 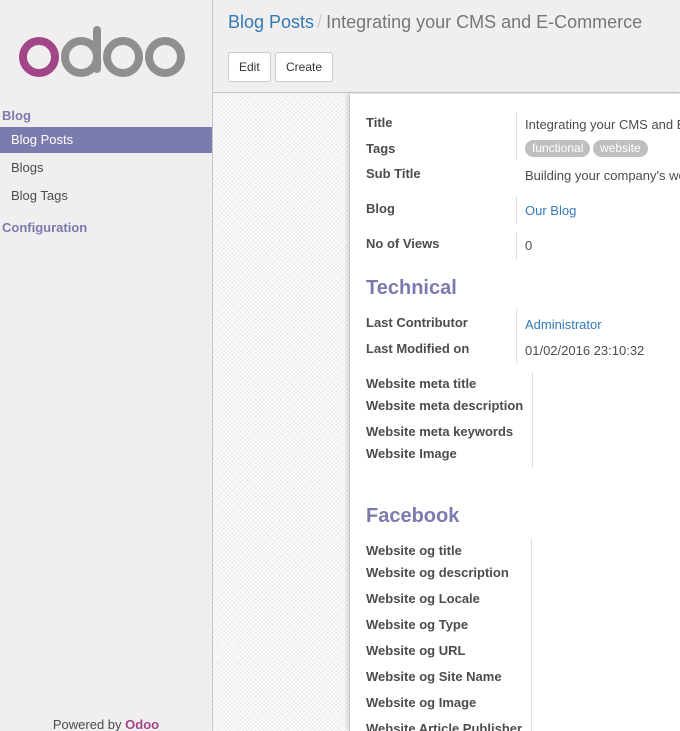 I want to click on tag-website: website, so click(x=620, y=148).